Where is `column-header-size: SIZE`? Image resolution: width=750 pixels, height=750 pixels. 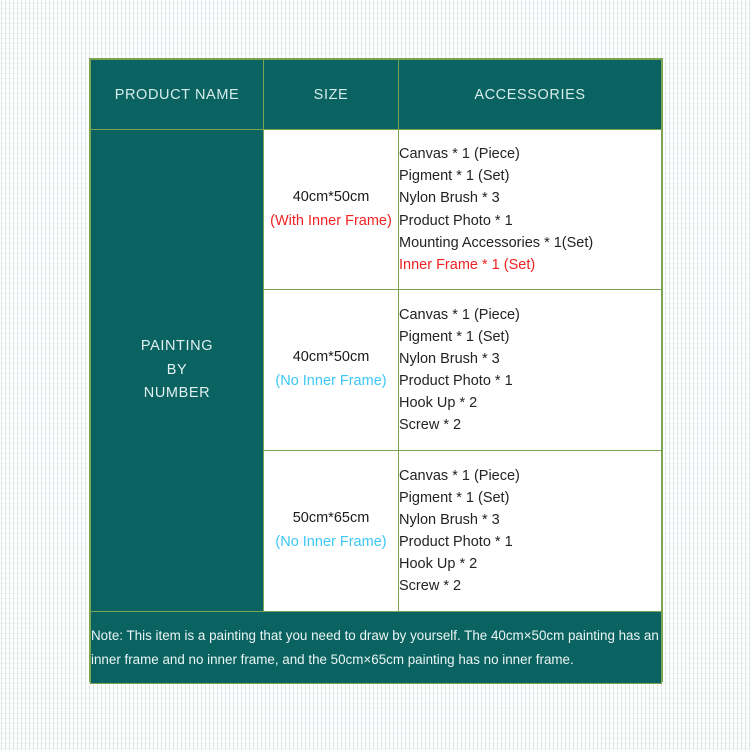 column-header-size: SIZE is located at coordinates (331, 94).